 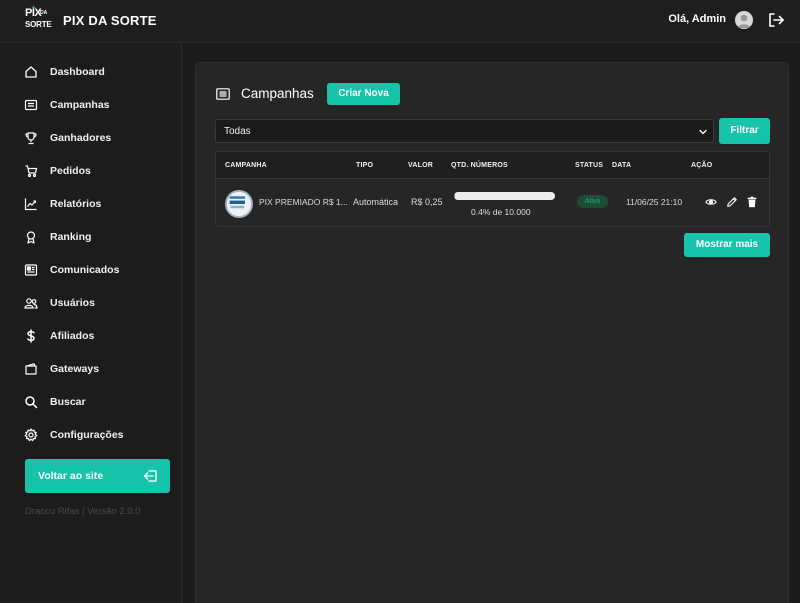 What do you see at coordinates (31, 369) in the screenshot?
I see `wallet-icon` at bounding box center [31, 369].